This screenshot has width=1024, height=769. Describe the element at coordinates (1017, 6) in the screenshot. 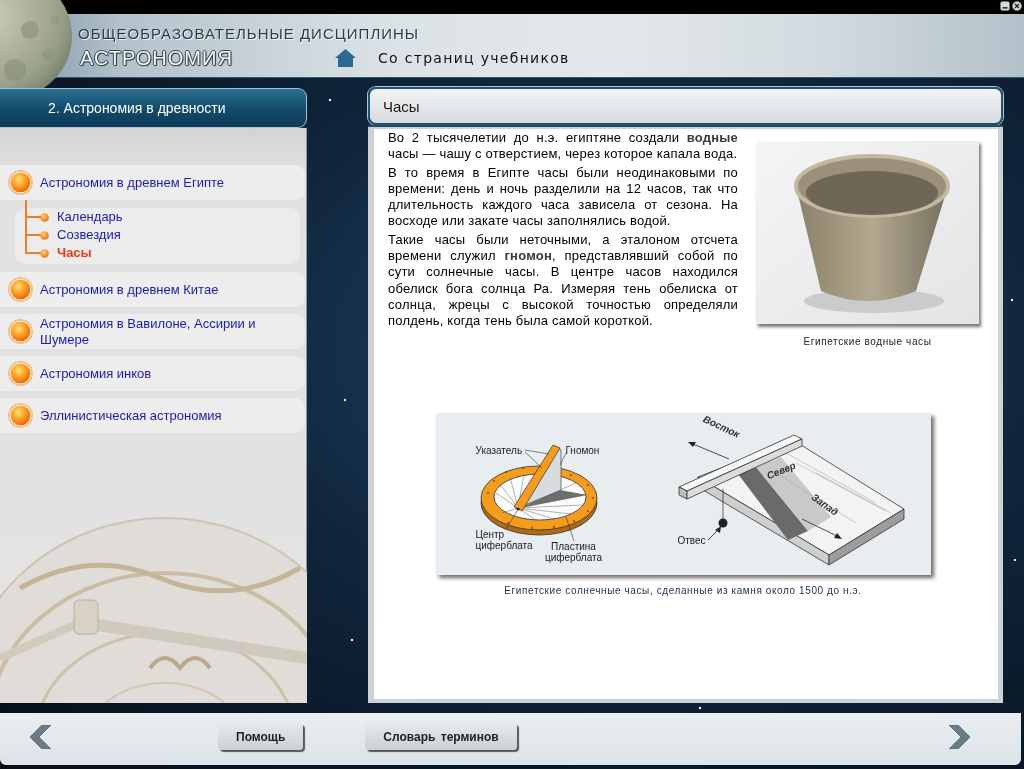

I see `close-icon` at that location.